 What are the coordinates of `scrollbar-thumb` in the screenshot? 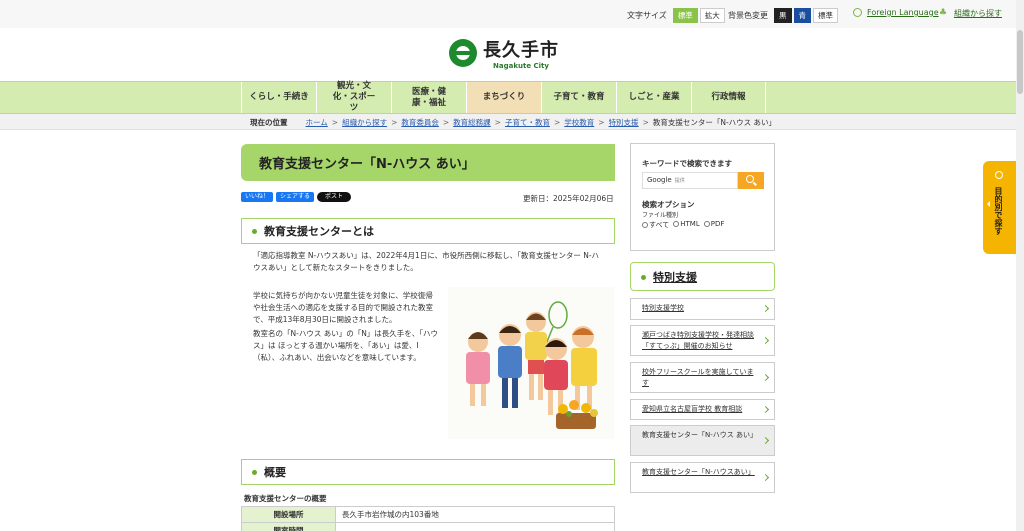 It's located at (1020, 62).